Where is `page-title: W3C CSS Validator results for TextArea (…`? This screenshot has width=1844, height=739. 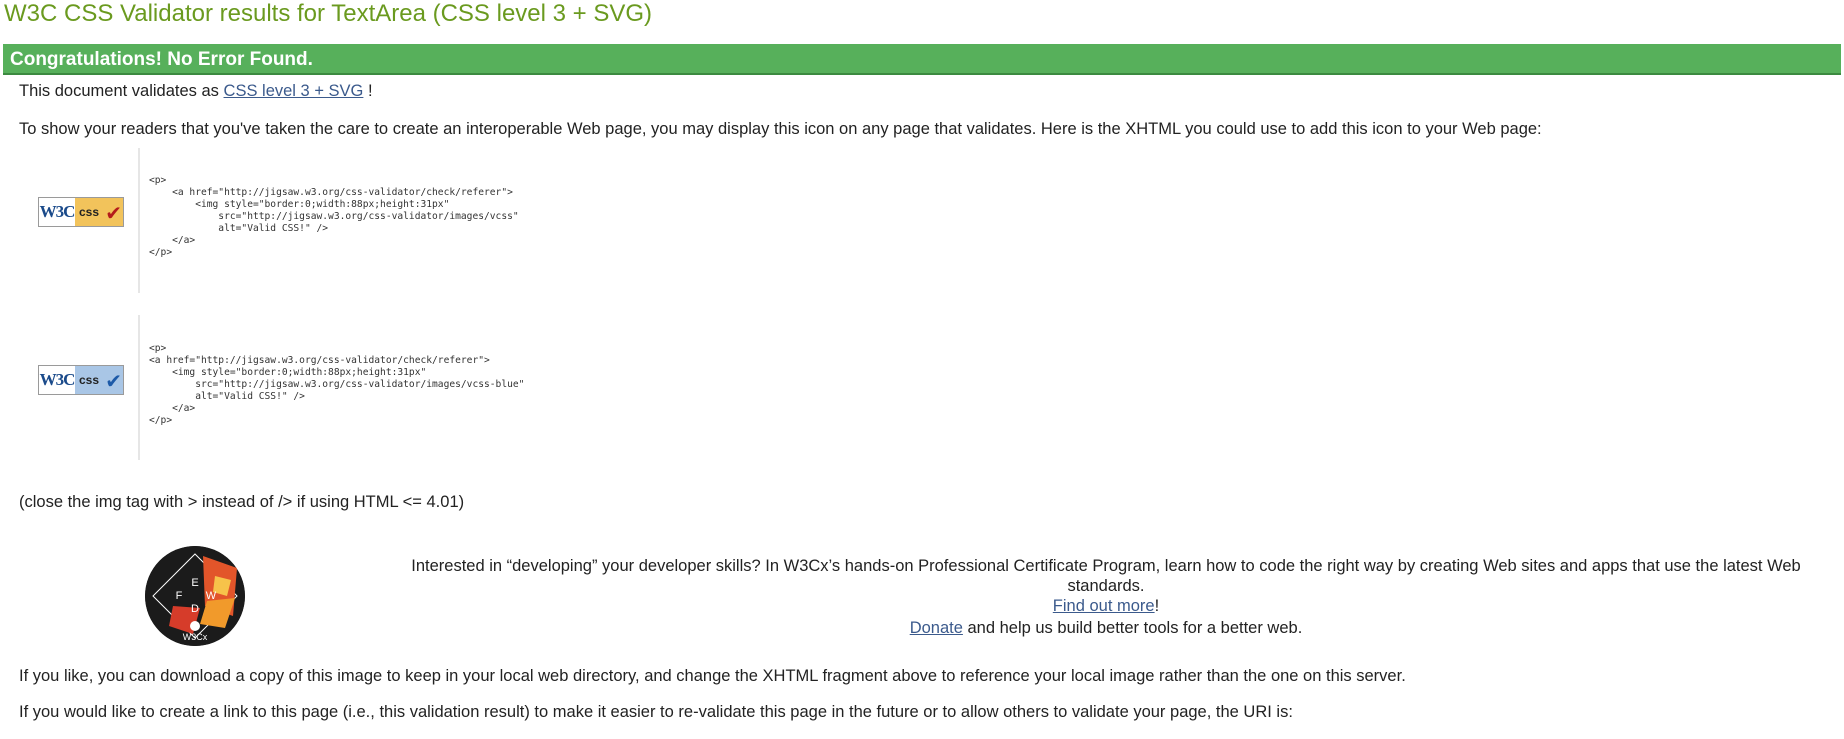
page-title: W3C CSS Validator results for TextArea (… is located at coordinates (328, 13).